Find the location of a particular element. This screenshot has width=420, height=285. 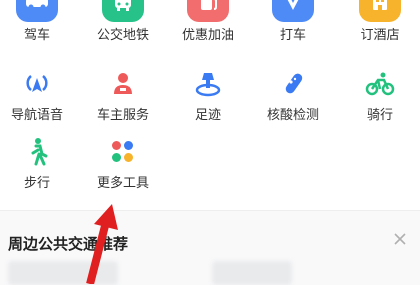

taxi-icon is located at coordinates (293, 11).